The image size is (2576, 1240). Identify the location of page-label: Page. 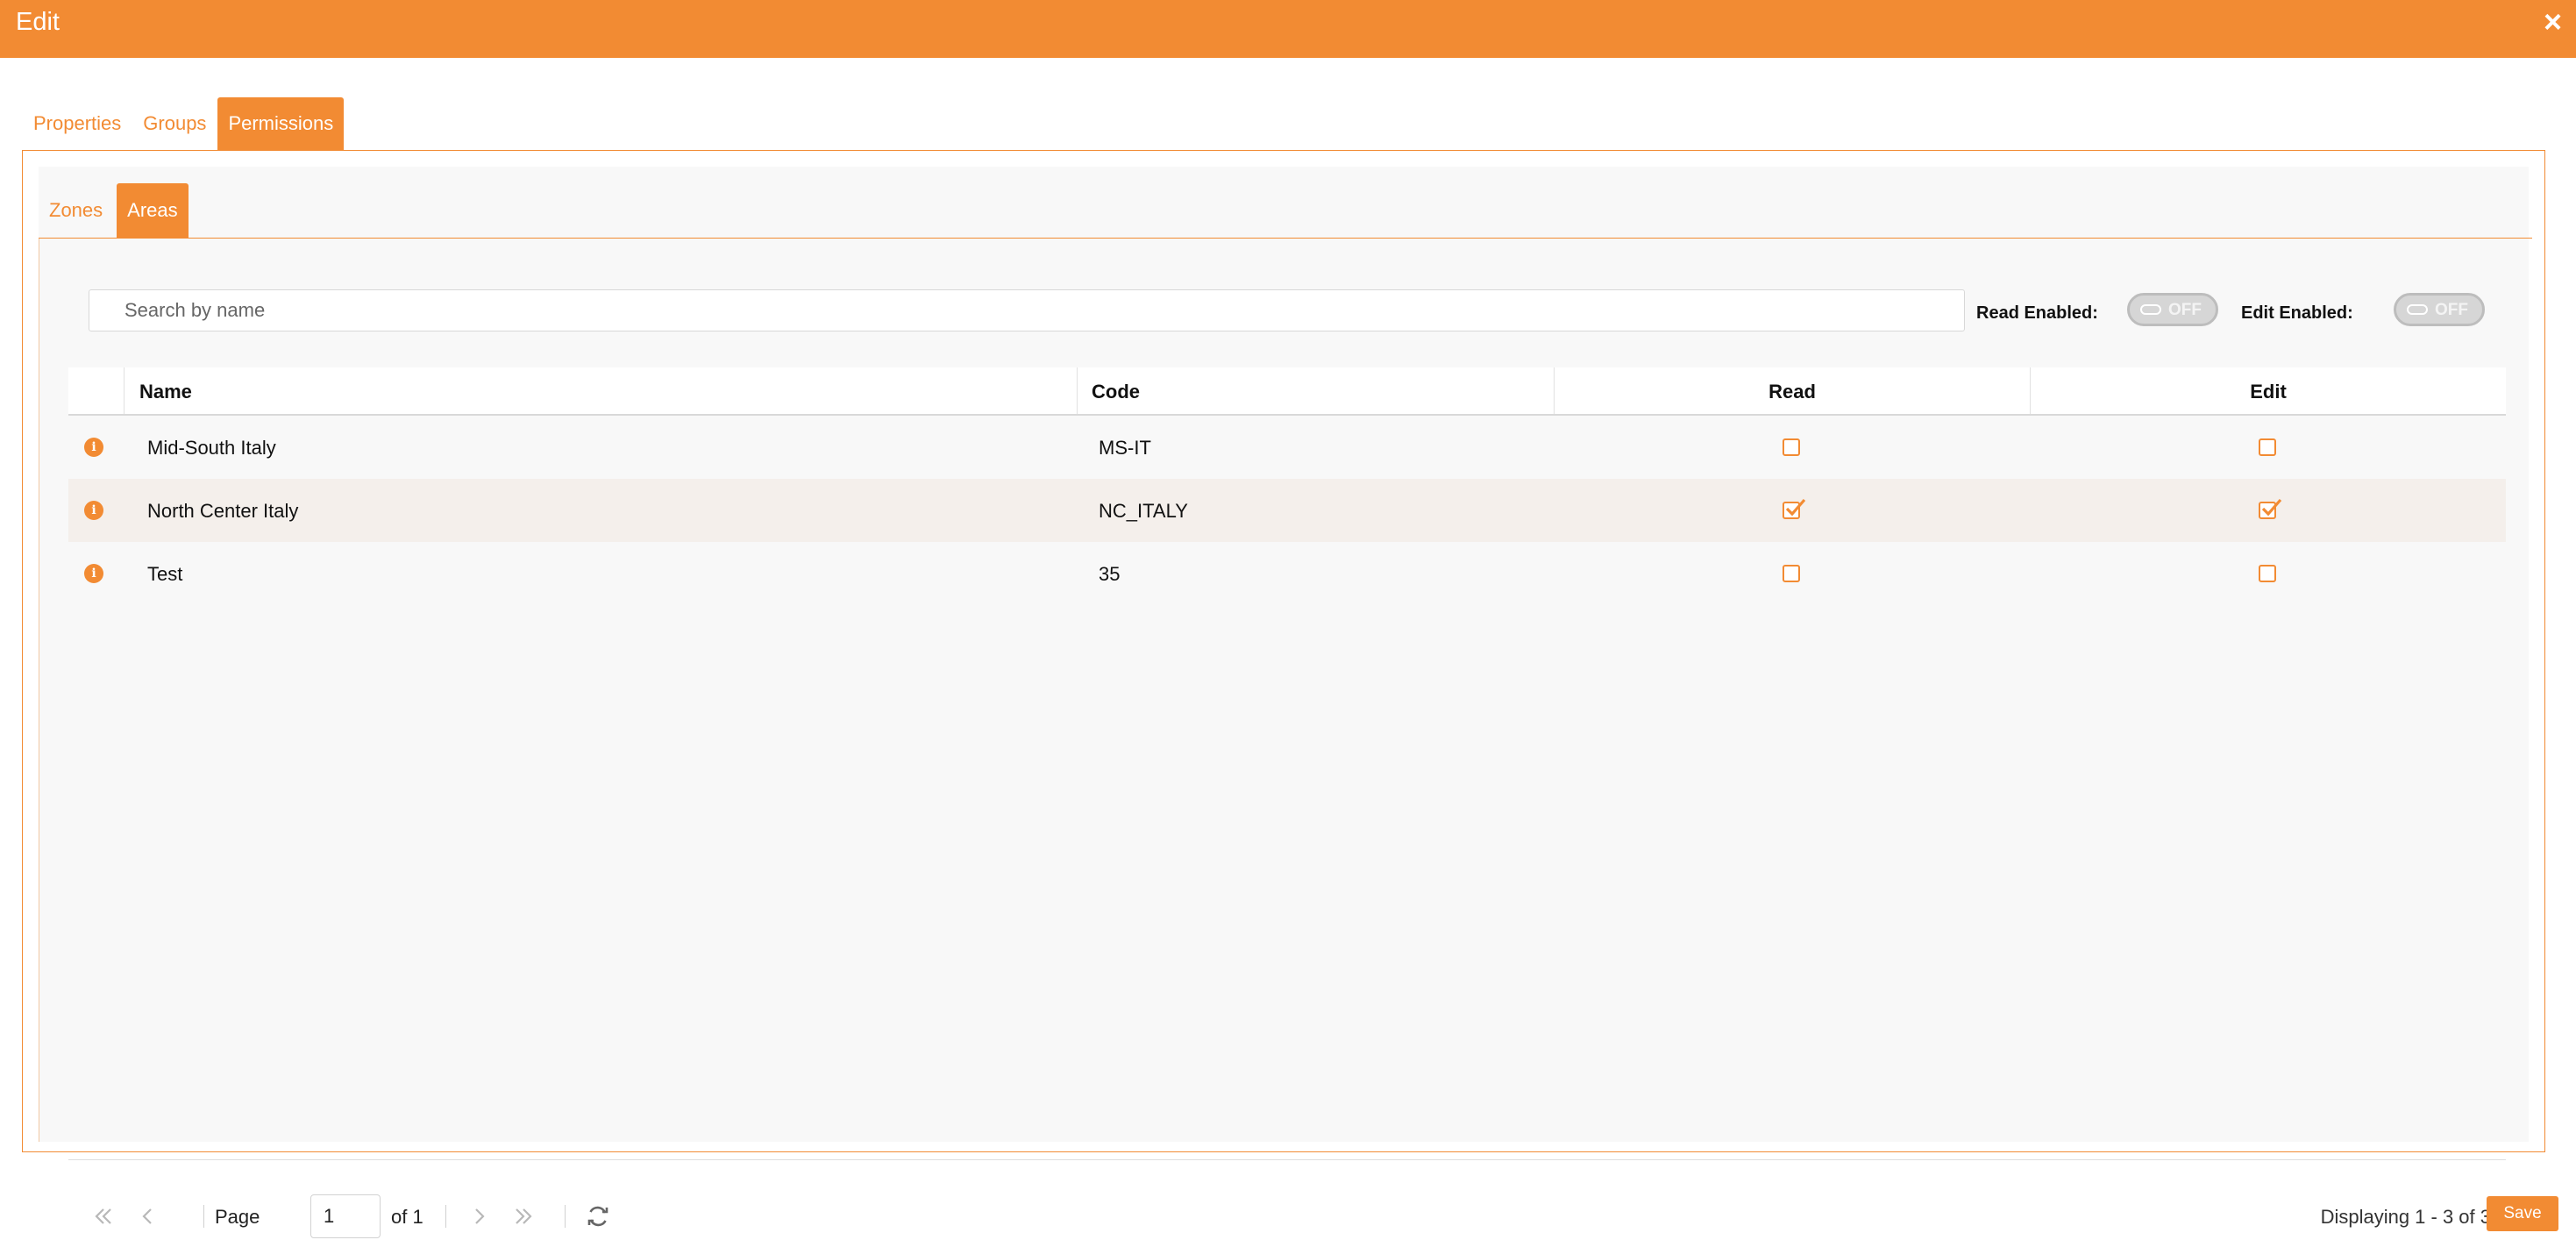
(237, 1217).